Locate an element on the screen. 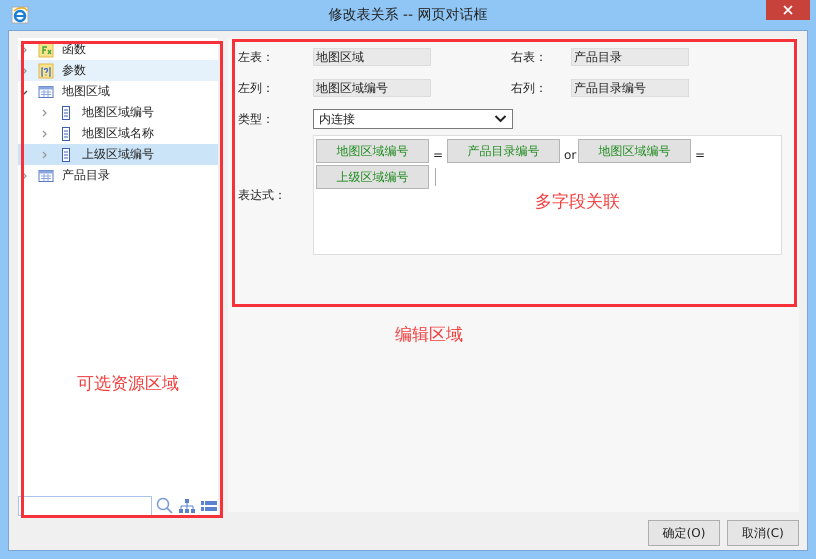  tree-item: 地图区域名称 is located at coordinates (118, 133).